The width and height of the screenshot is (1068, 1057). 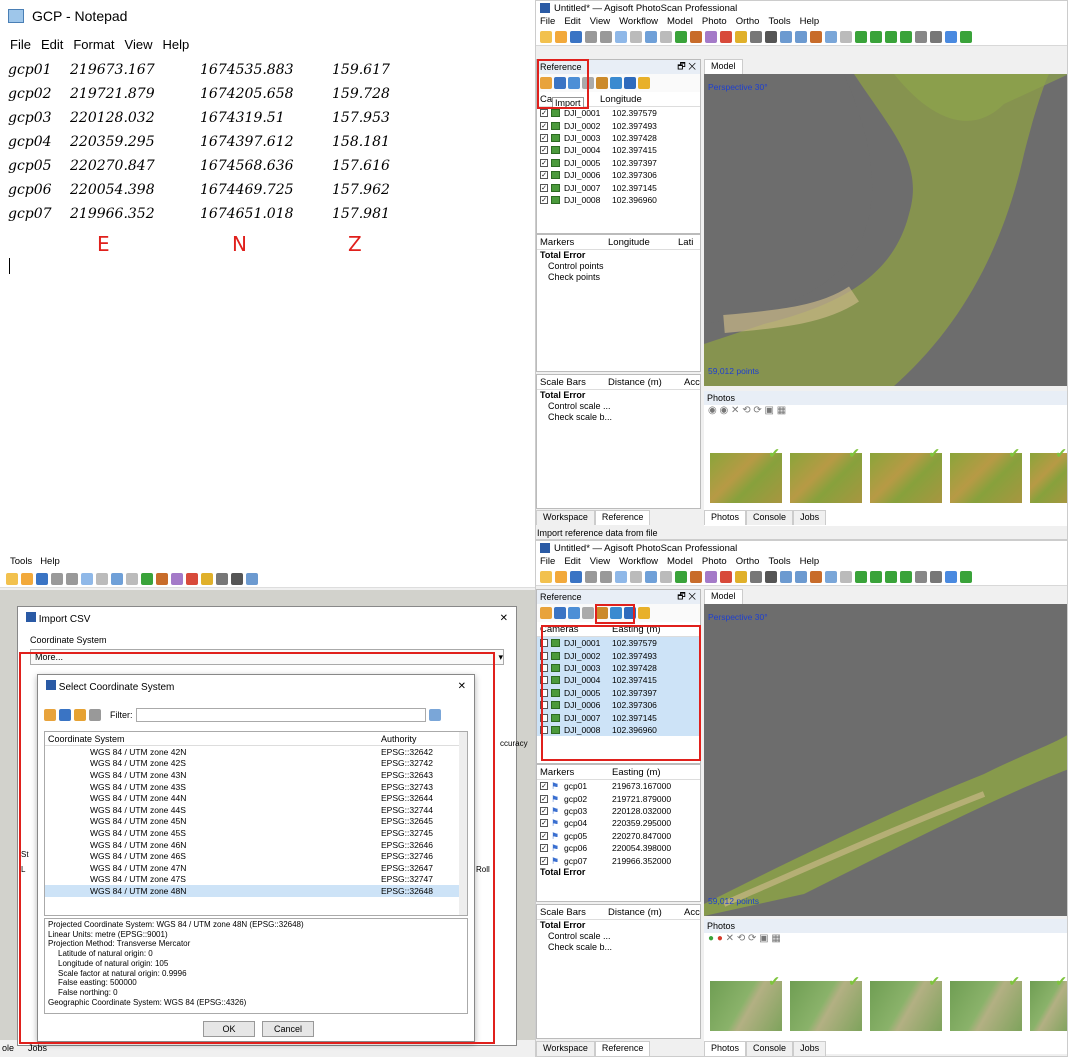 I want to click on view-errors-icon, so click(x=644, y=613).